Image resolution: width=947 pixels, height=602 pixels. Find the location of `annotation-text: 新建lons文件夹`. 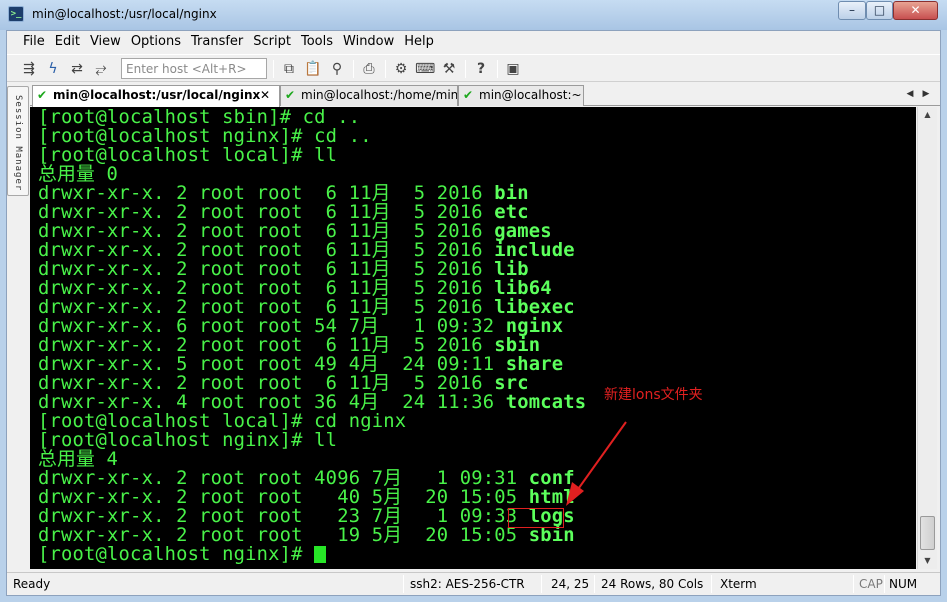

annotation-text: 新建lons文件夹 is located at coordinates (653, 395).